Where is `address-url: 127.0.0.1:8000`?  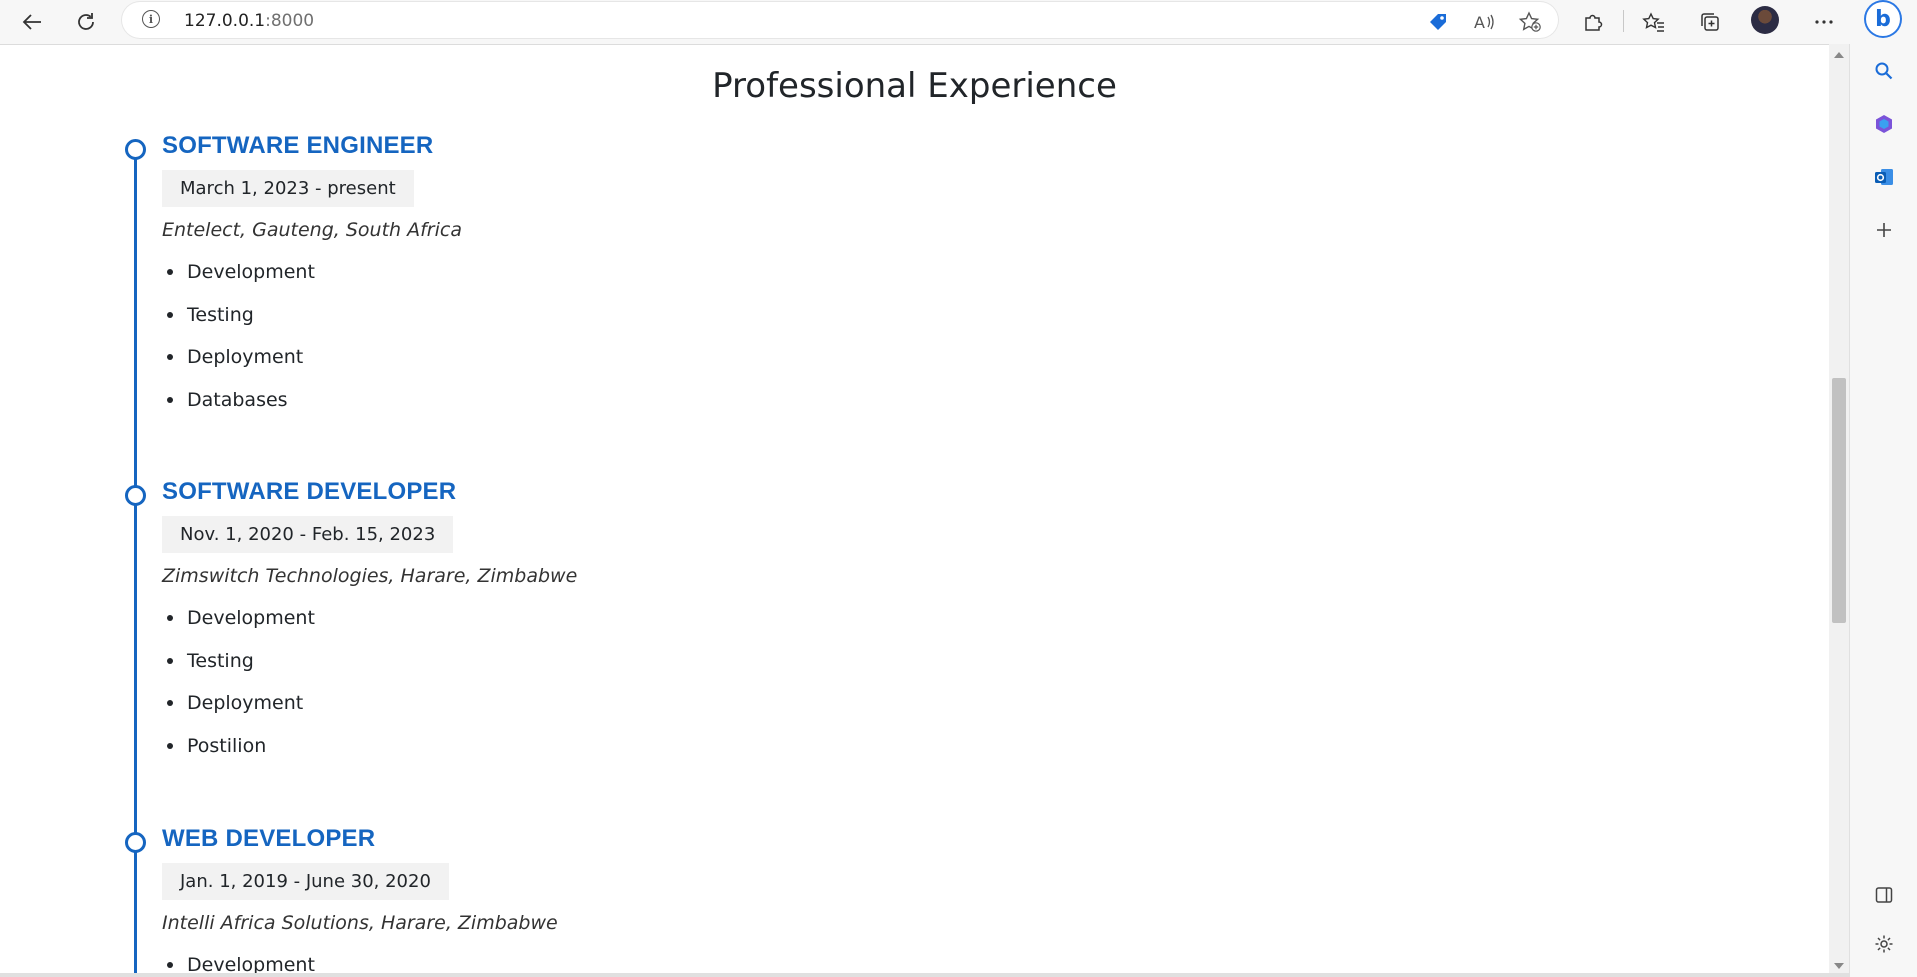 address-url: 127.0.0.1:8000 is located at coordinates (249, 21).